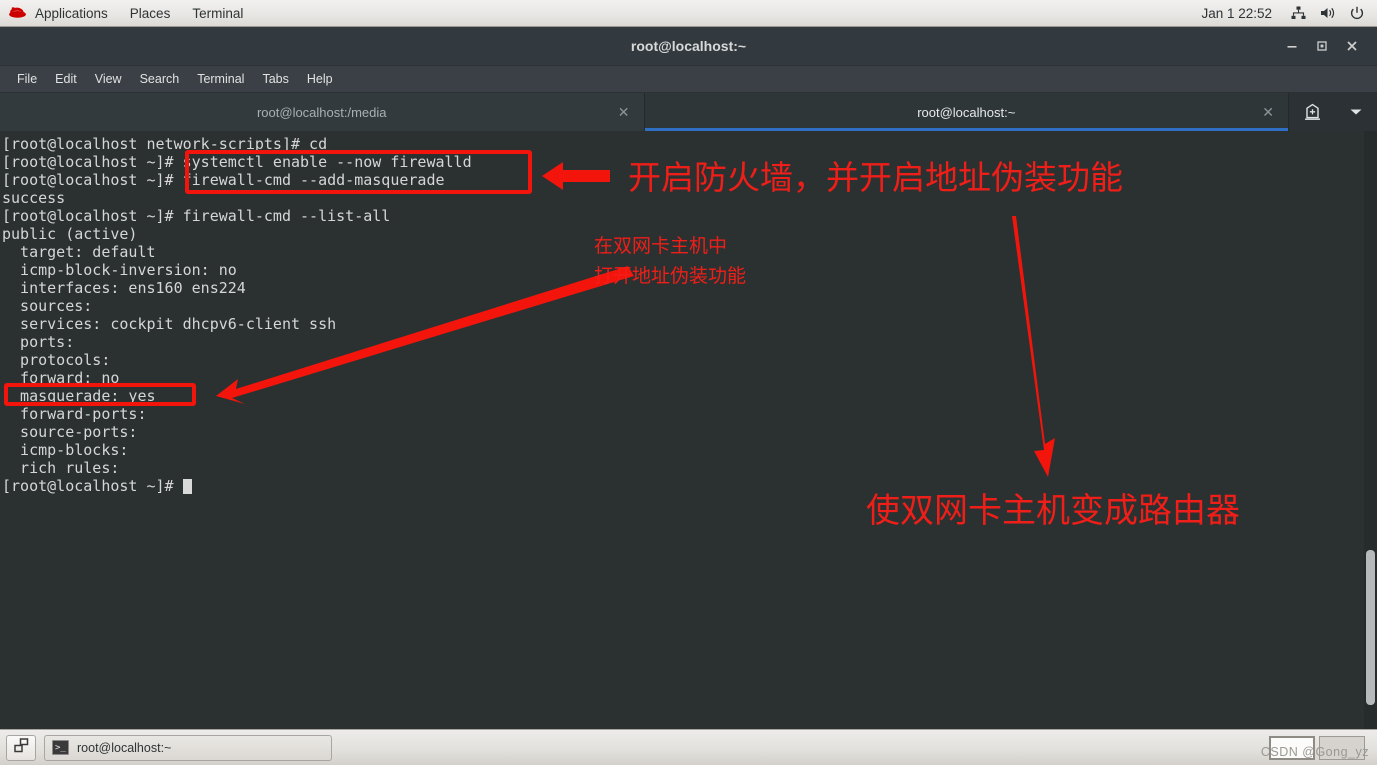  Describe the element at coordinates (70, 234) in the screenshot. I see `terminal-line: public (active)` at that location.